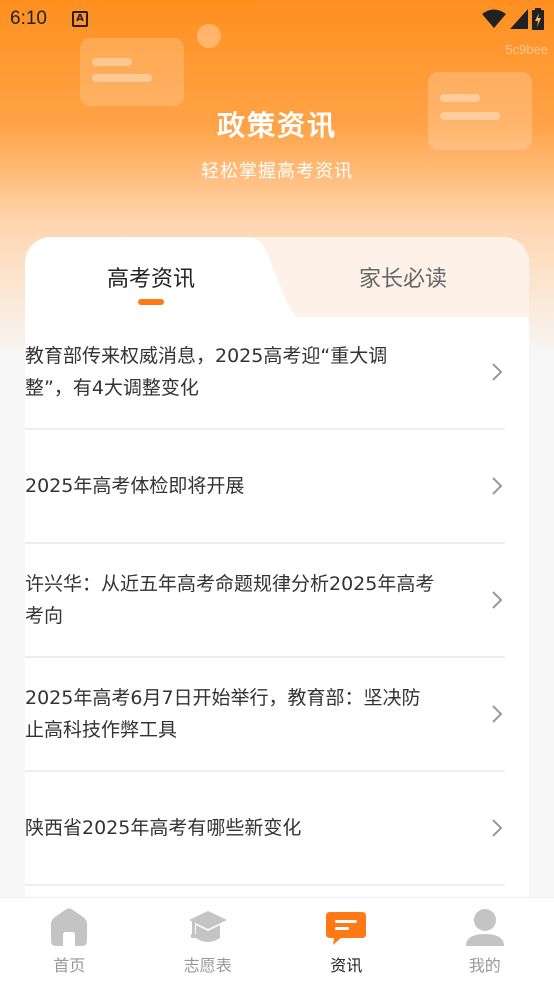  Describe the element at coordinates (276, 125) in the screenshot. I see `page-title: 政策资讯` at that location.